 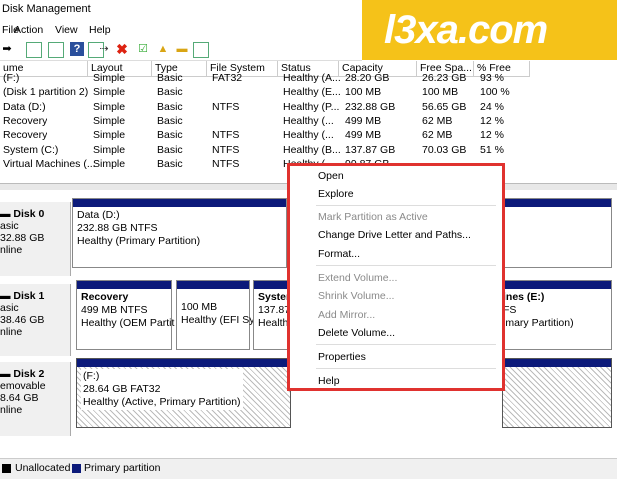 What do you see at coordinates (143, 49) in the screenshot?
I see `check-icon: ☑` at bounding box center [143, 49].